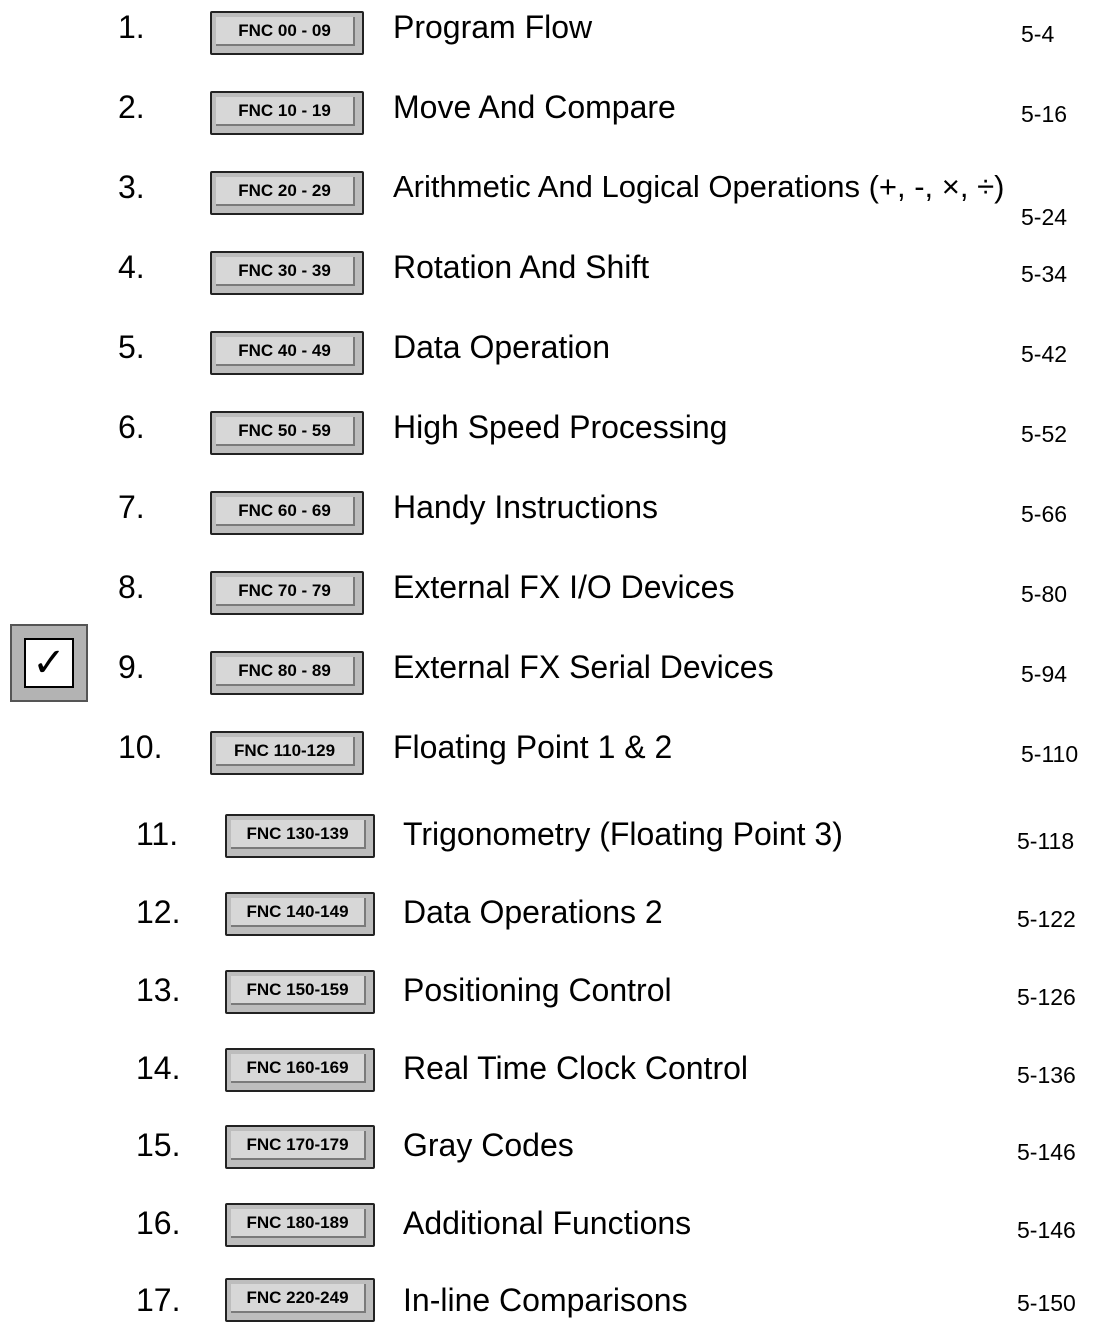 Image resolution: width=1097 pixels, height=1338 pixels. I want to click on page-ref: 5-16, so click(1044, 114).